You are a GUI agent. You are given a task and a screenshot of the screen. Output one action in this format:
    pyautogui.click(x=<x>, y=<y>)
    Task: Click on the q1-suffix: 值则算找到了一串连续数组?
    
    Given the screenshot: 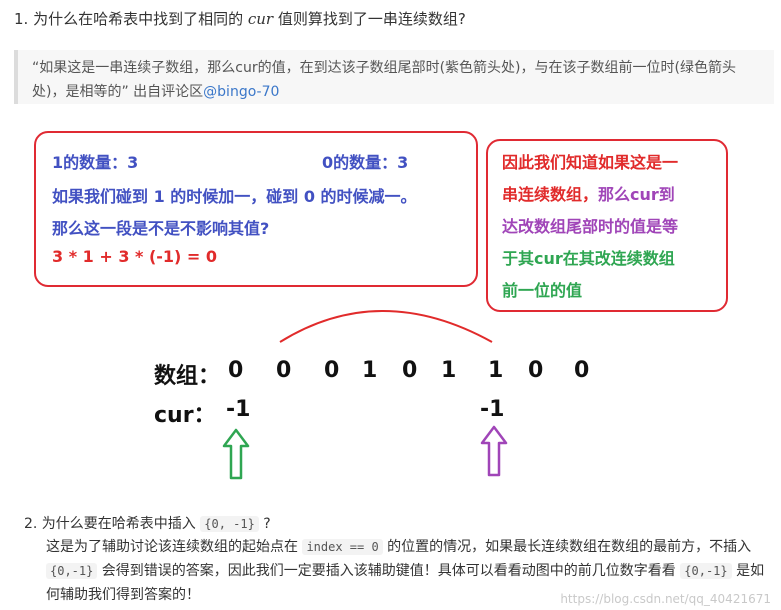 What is the action you would take?
    pyautogui.click(x=369, y=19)
    